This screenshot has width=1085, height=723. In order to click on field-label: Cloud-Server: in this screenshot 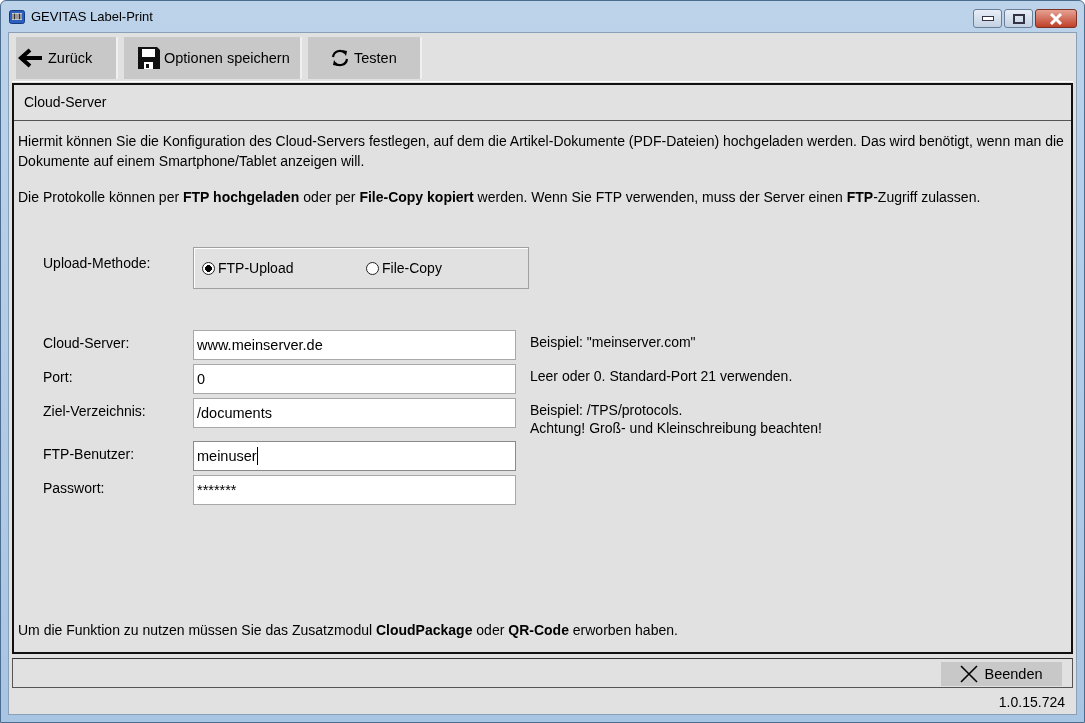, I will do `click(86, 342)`.